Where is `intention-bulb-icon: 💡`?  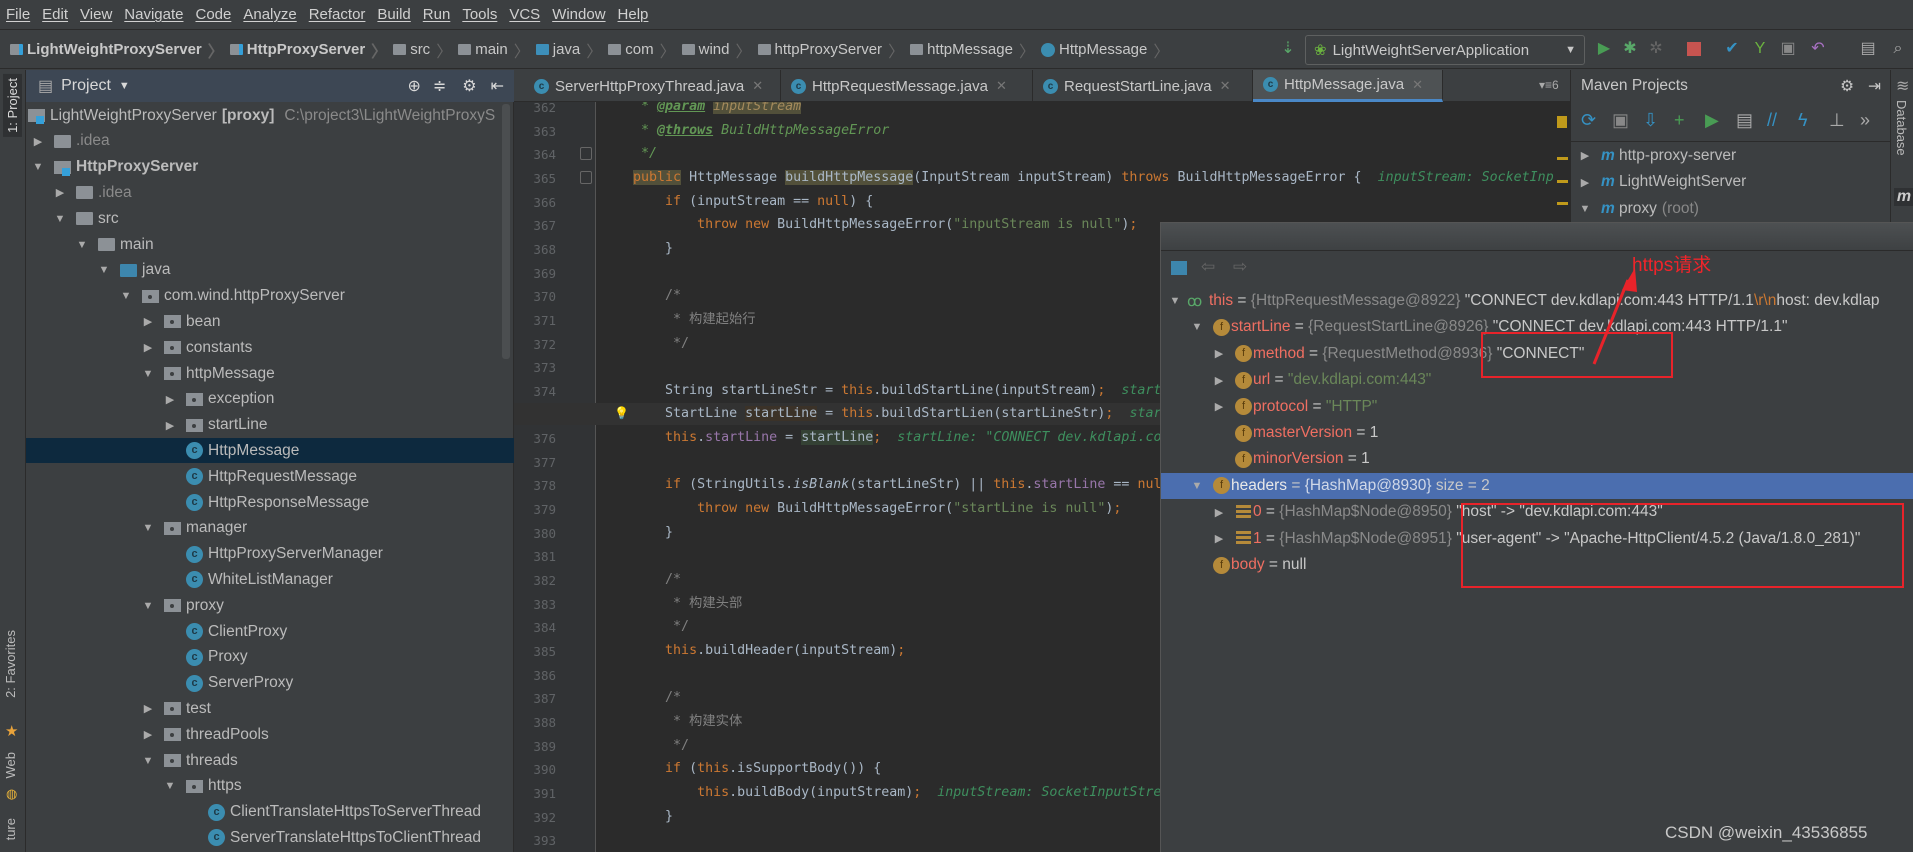 intention-bulb-icon: 💡 is located at coordinates (621, 413).